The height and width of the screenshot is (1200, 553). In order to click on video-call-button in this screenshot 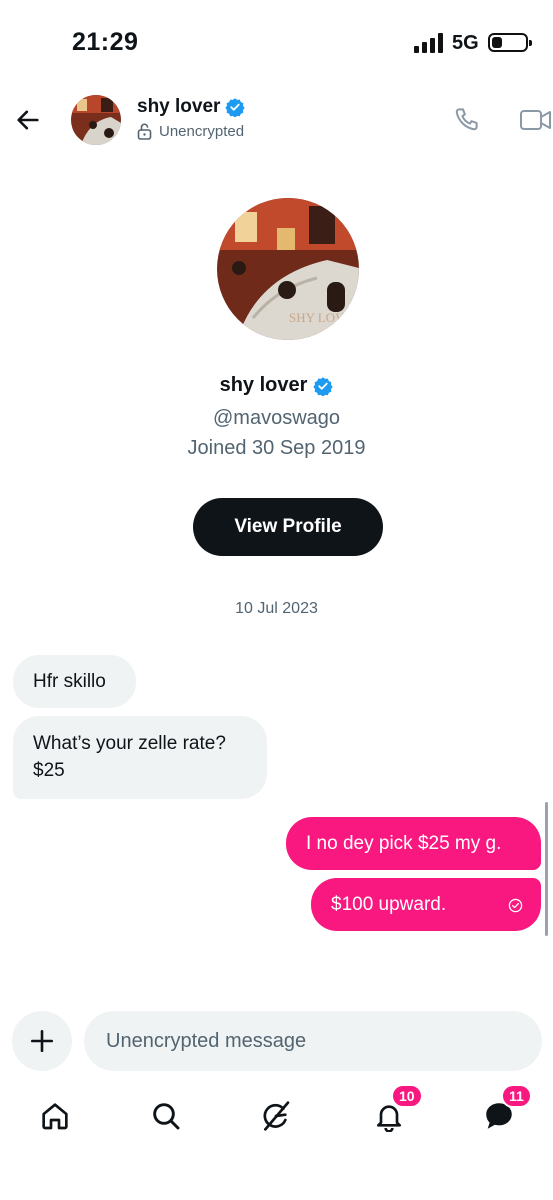, I will do `click(534, 120)`.